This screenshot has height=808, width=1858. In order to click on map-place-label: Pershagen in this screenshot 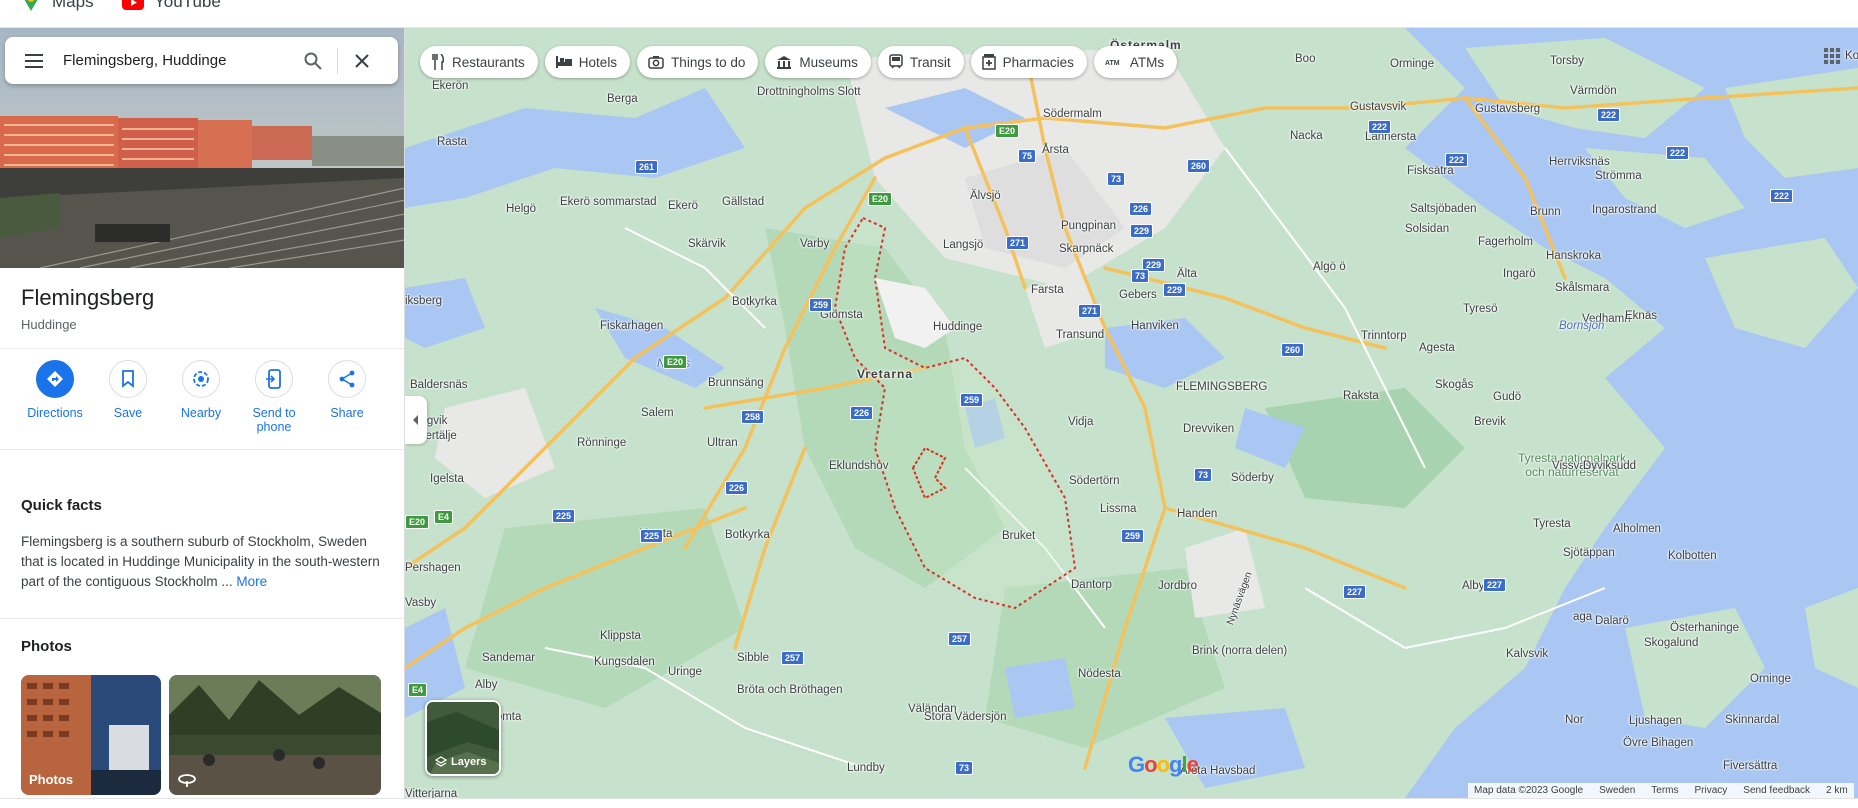, I will do `click(433, 568)`.